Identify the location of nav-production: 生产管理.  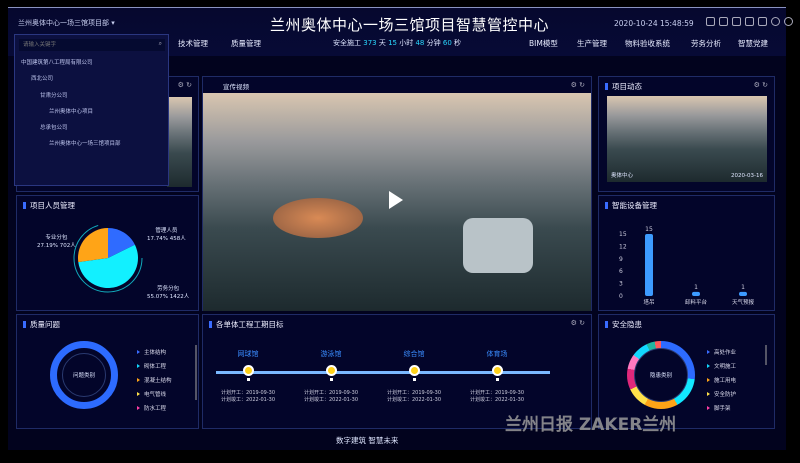
(592, 43).